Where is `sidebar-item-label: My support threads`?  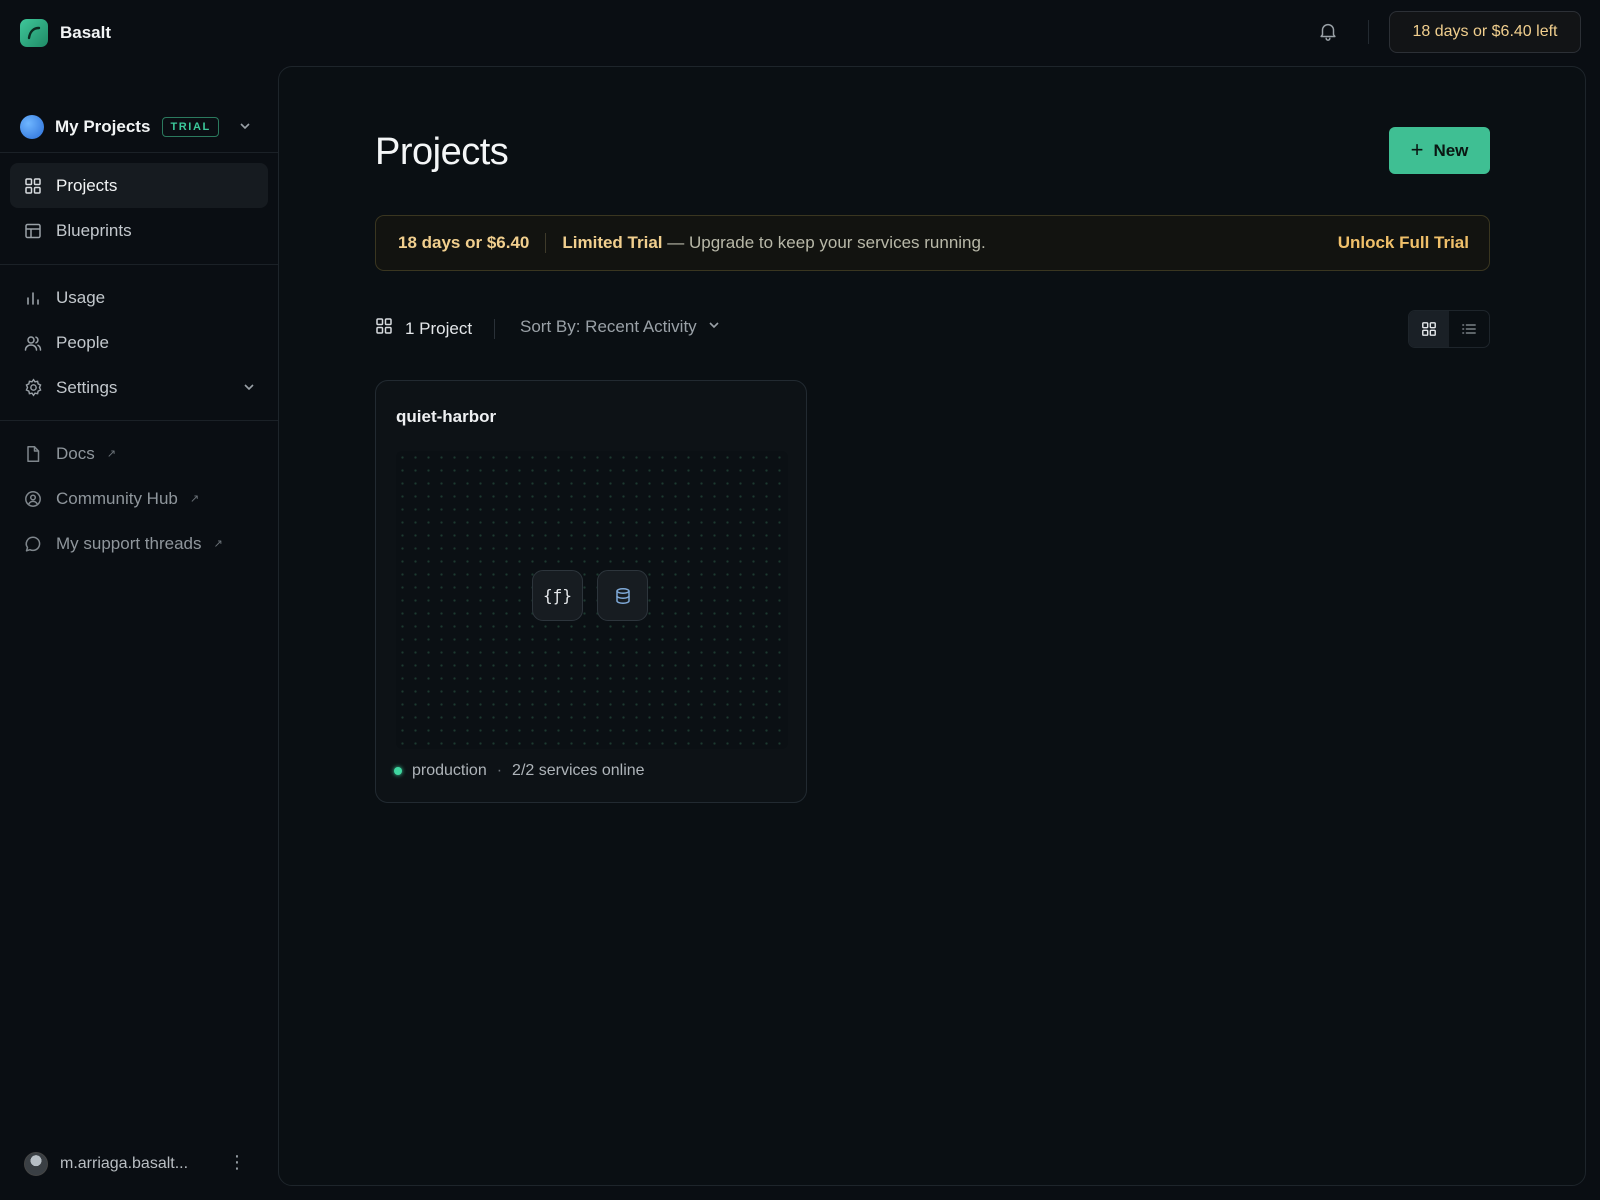 sidebar-item-label: My support threads is located at coordinates (129, 543).